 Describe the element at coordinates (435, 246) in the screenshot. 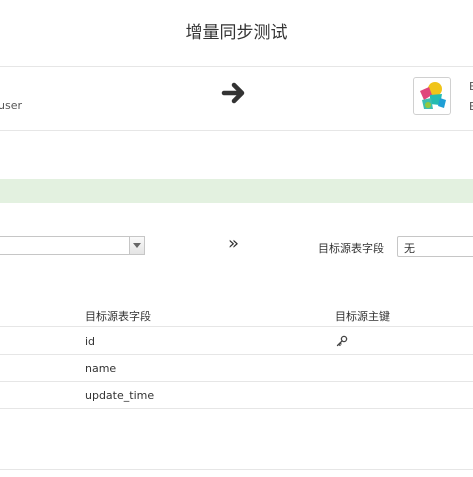

I see `target-field-input: 无` at that location.